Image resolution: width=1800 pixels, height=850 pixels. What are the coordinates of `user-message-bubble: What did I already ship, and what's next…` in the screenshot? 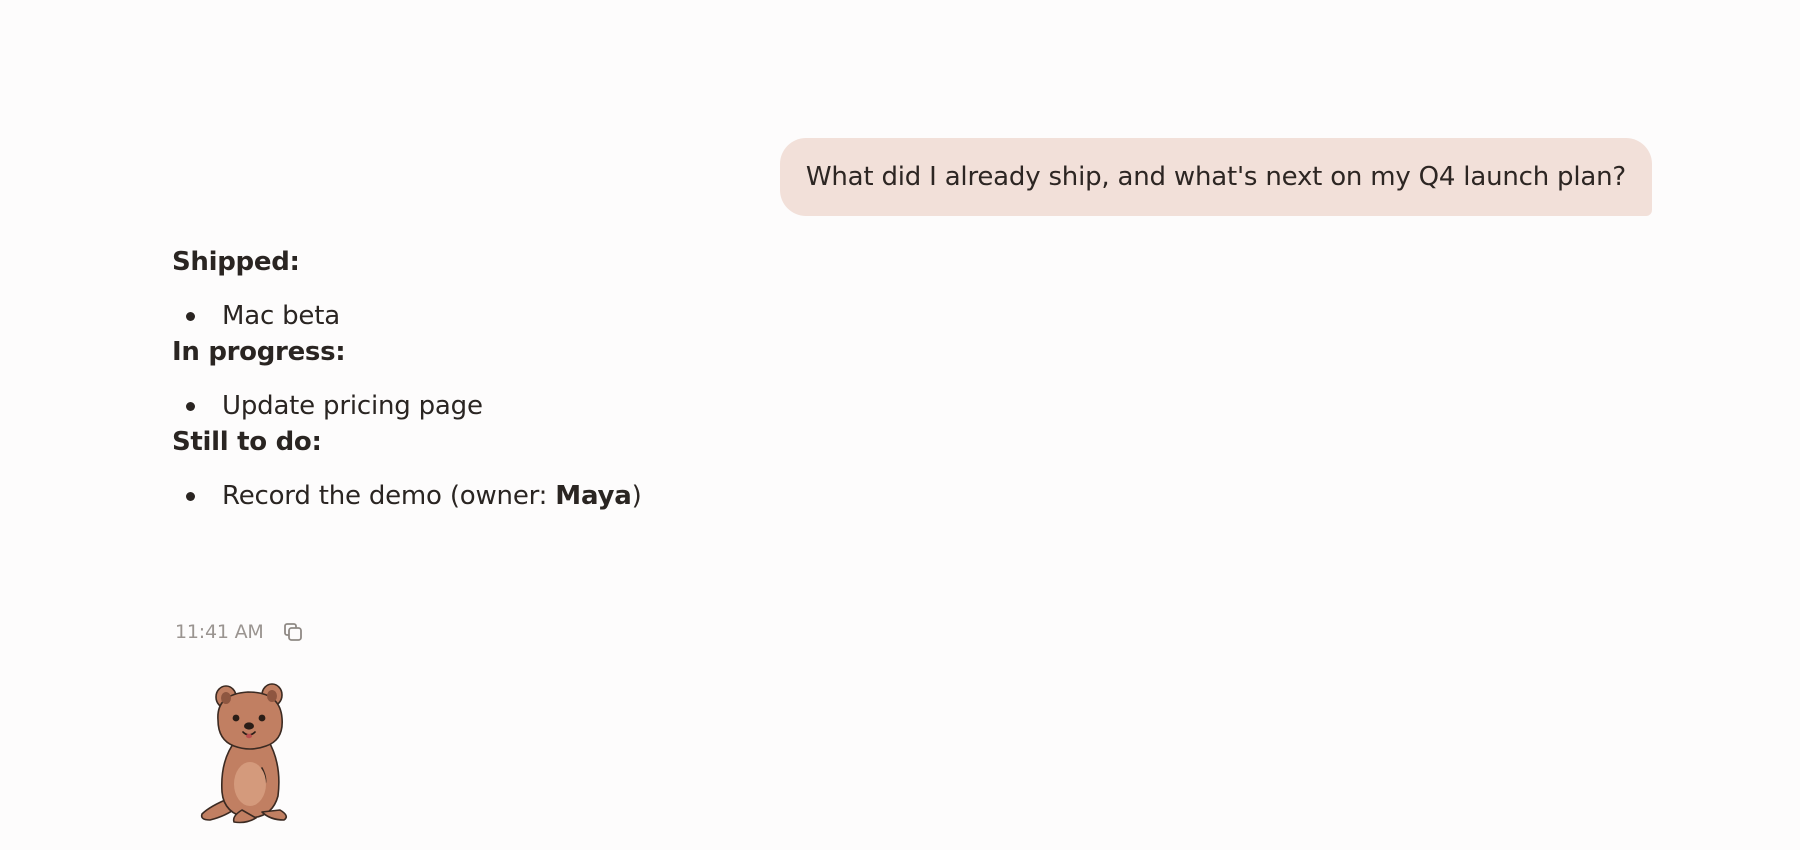 It's located at (1215, 177).